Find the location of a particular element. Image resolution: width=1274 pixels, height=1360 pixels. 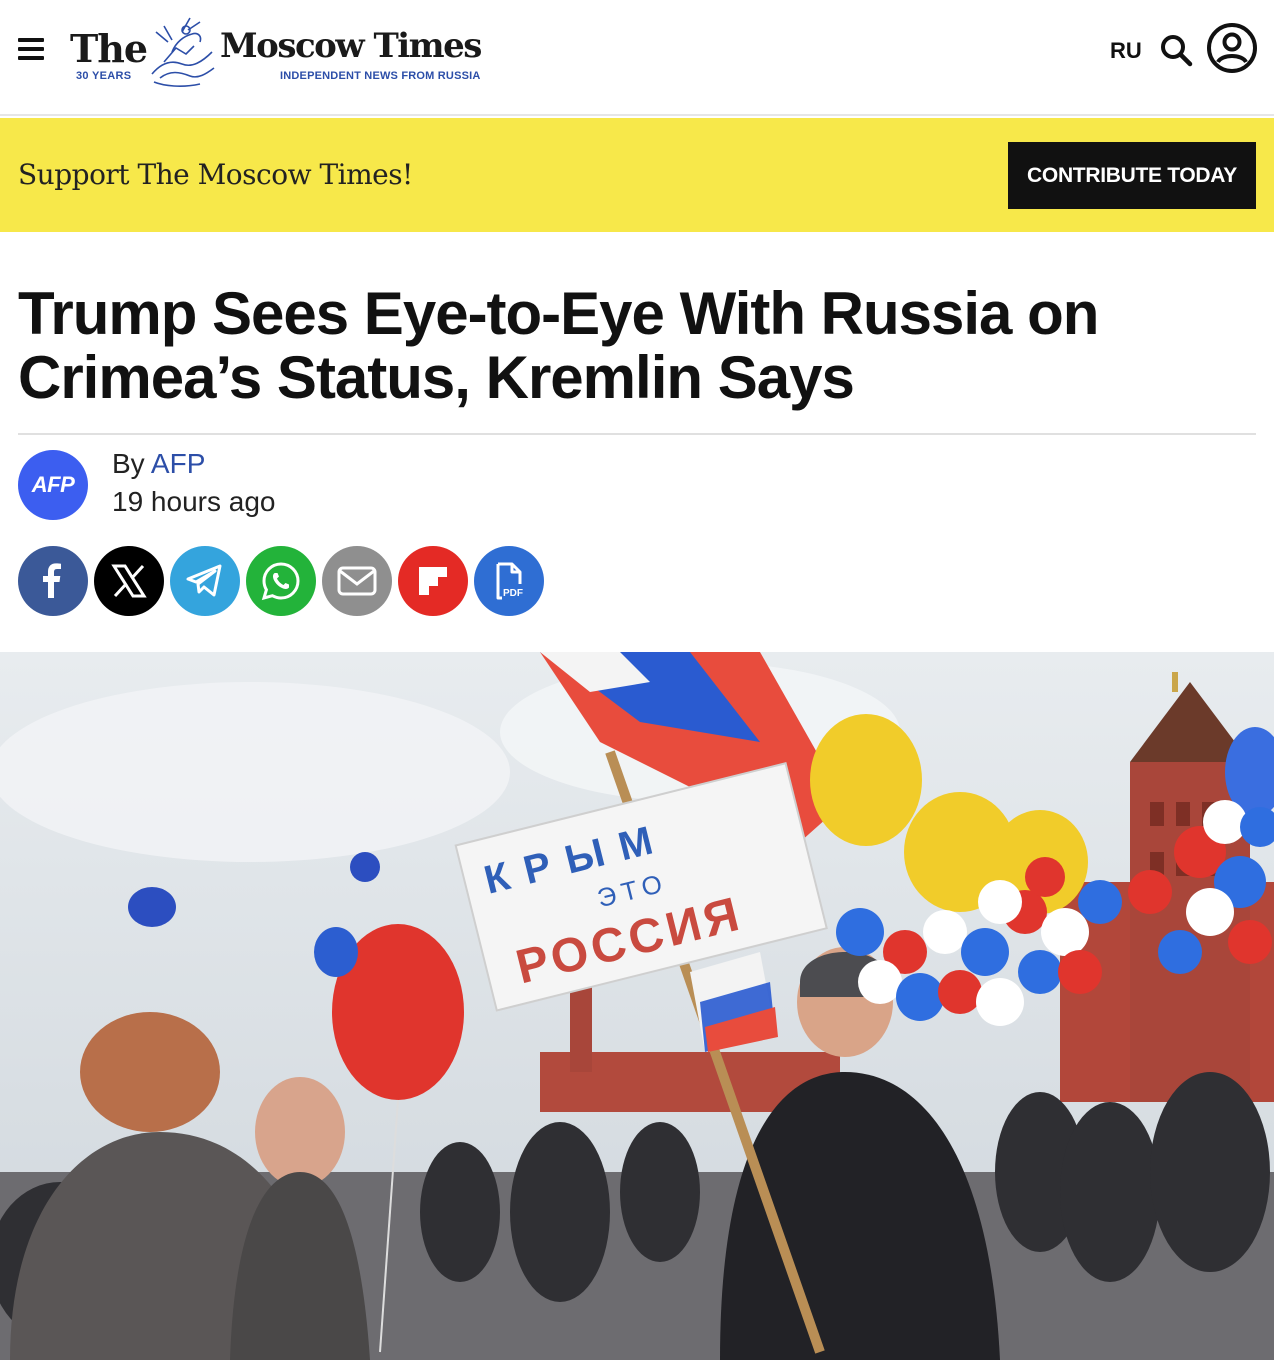

logo-name-text: Moscow Times is located at coordinates (351, 46).